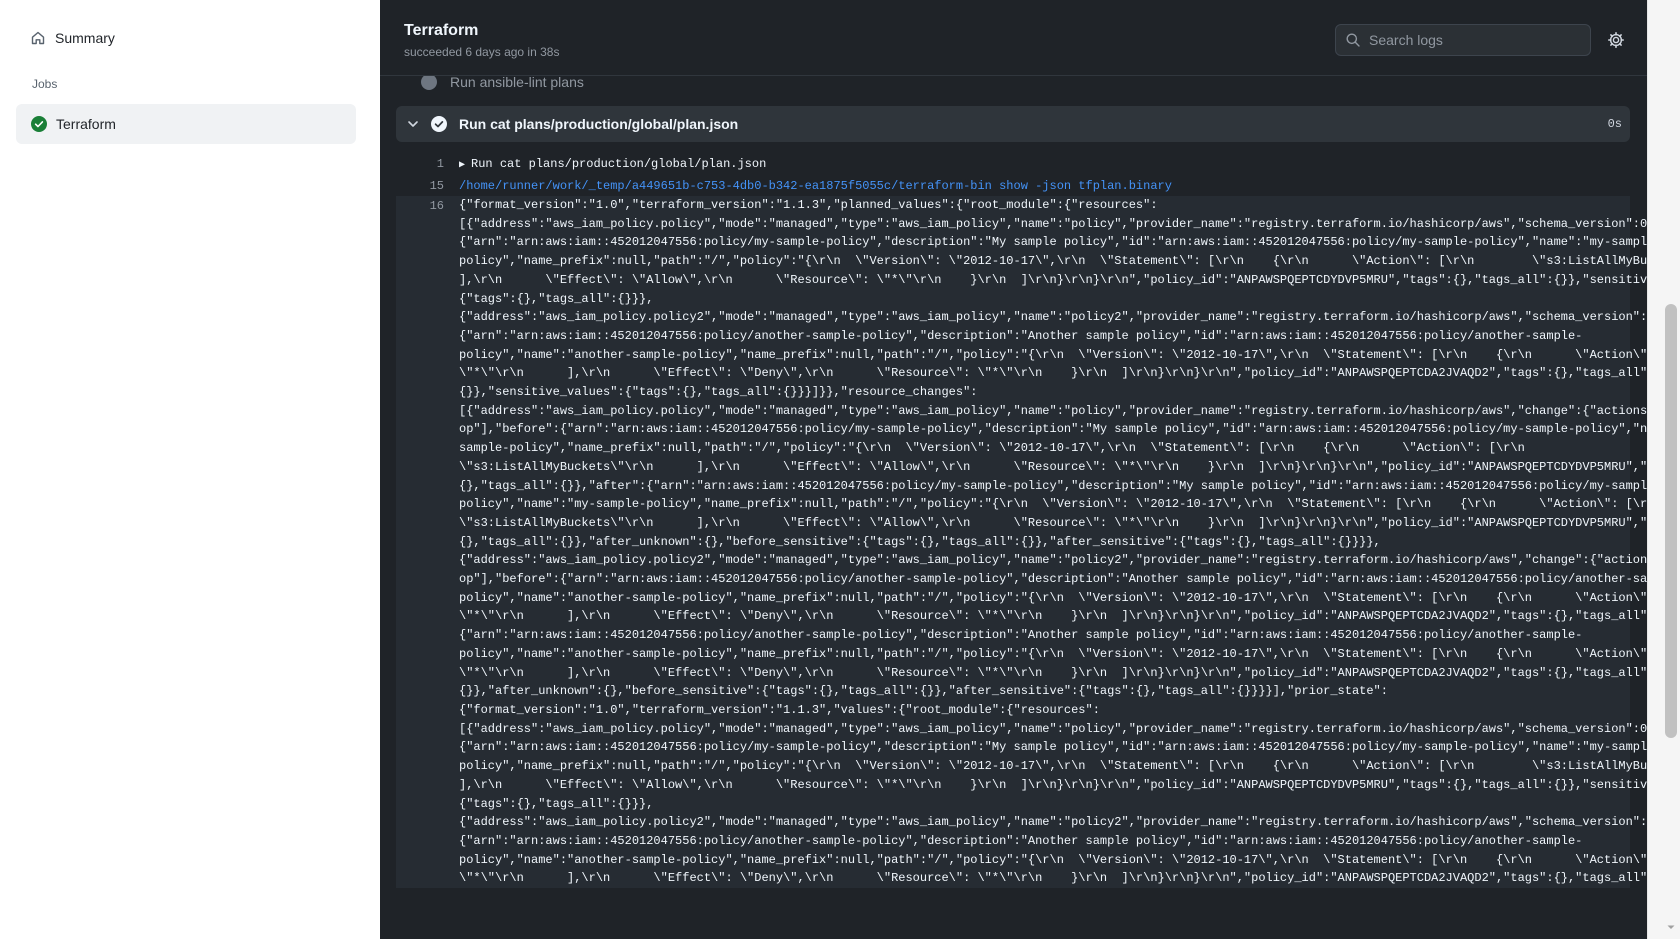  I want to click on log-header: Terraform succeeded 6 days ago in 38s, so click(1013, 38).